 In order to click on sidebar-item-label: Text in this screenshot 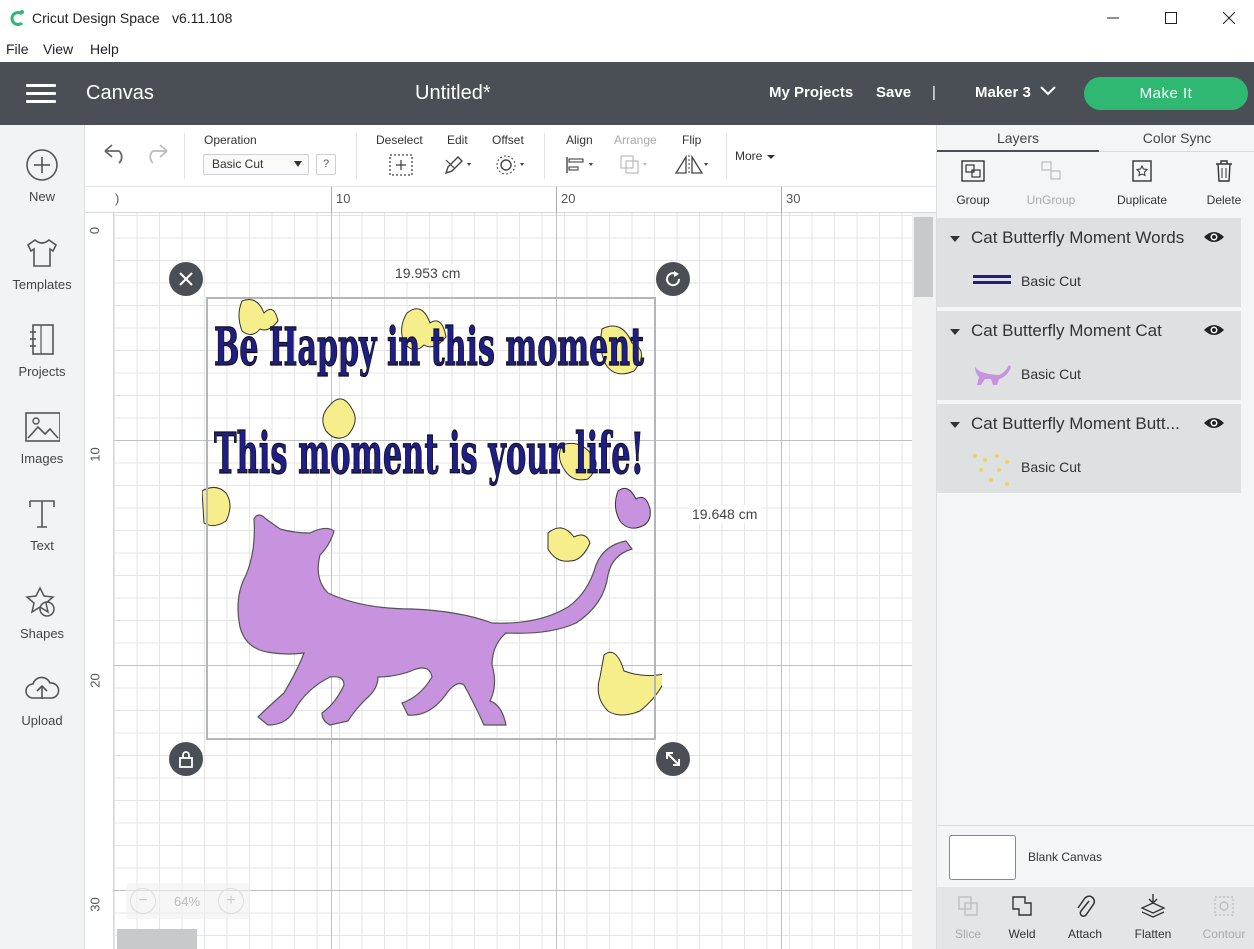, I will do `click(42, 545)`.